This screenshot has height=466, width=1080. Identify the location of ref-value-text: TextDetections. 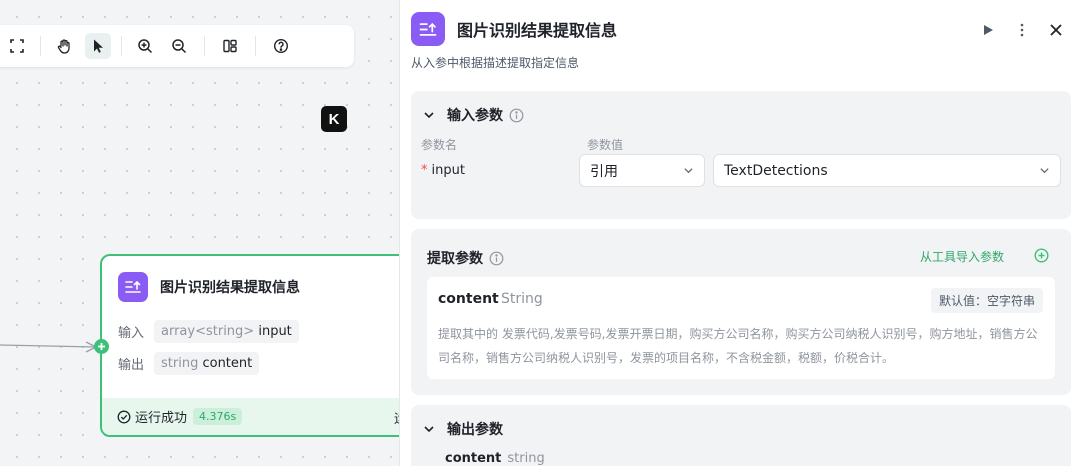
(776, 170).